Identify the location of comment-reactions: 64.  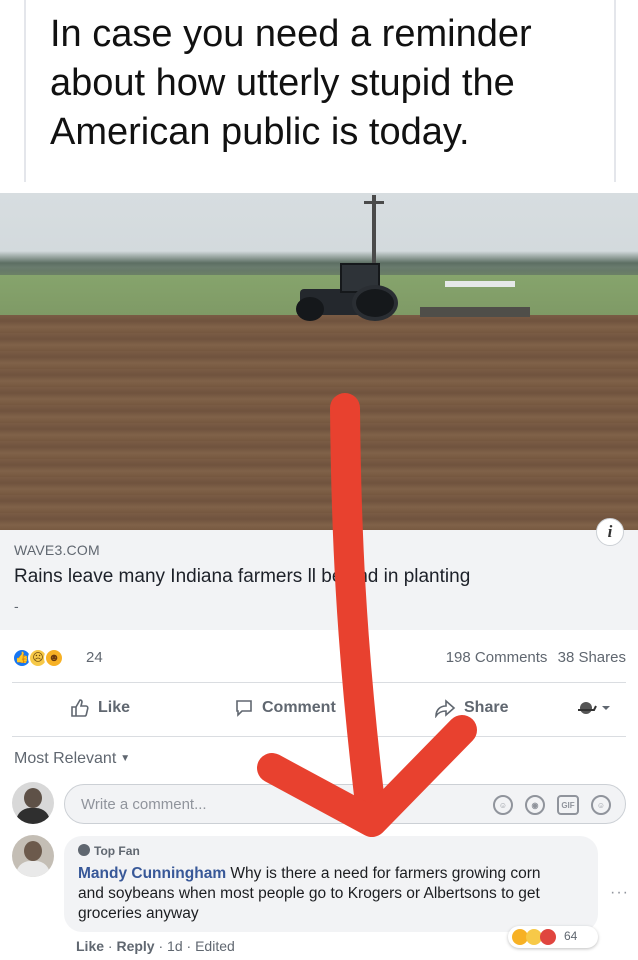
(553, 937).